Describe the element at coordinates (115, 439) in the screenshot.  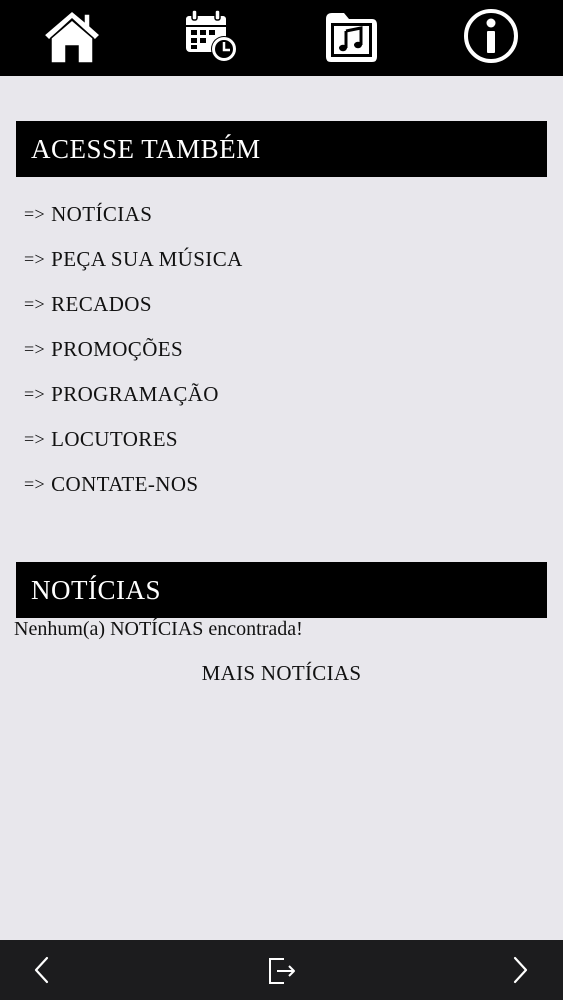
I see `link-label: LOCUTORES` at that location.